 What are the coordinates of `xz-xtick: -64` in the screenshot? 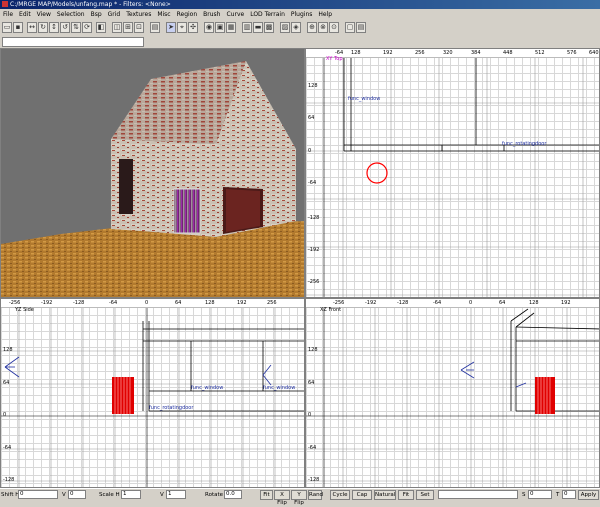 It's located at (437, 303).